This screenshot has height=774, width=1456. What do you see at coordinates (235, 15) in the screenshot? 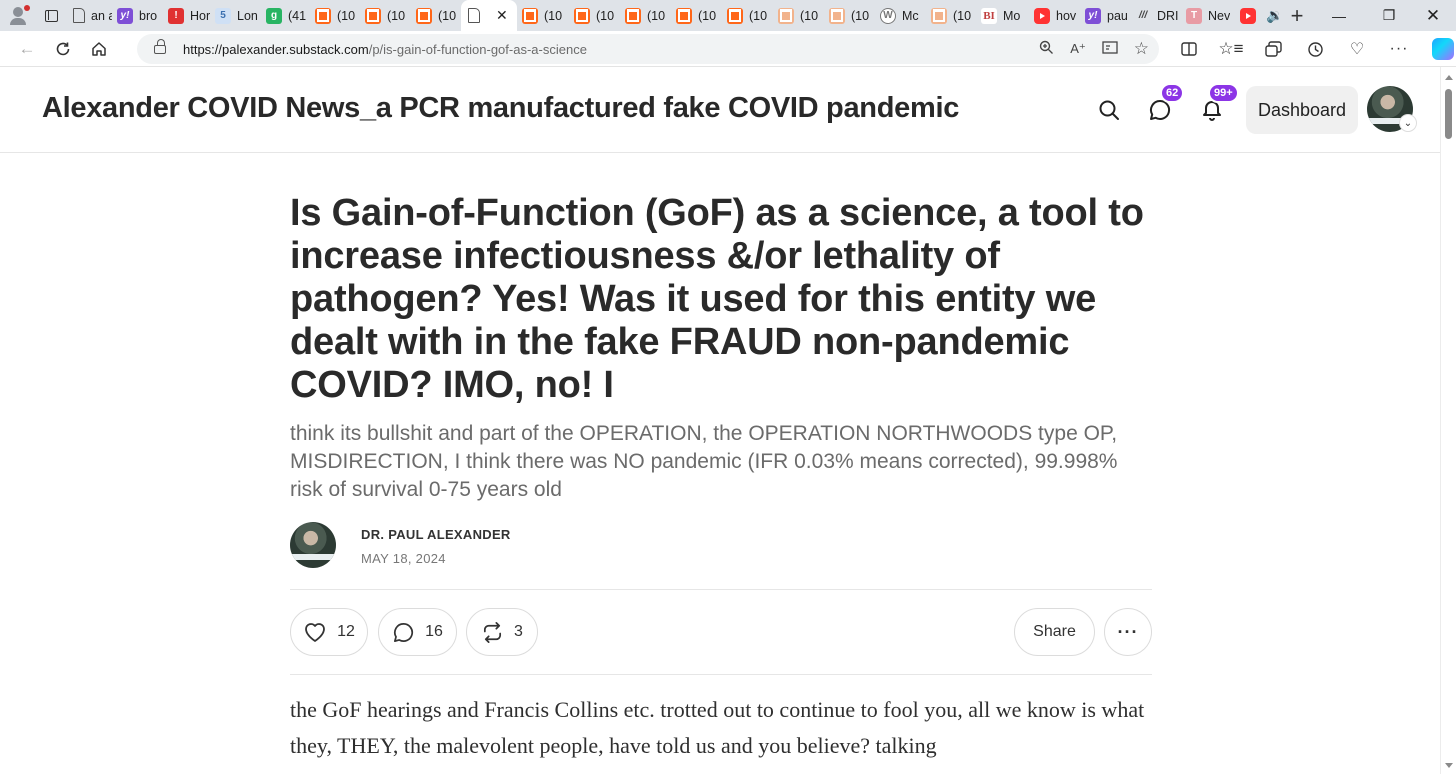
I see `tab: 5 Lon` at bounding box center [235, 15].